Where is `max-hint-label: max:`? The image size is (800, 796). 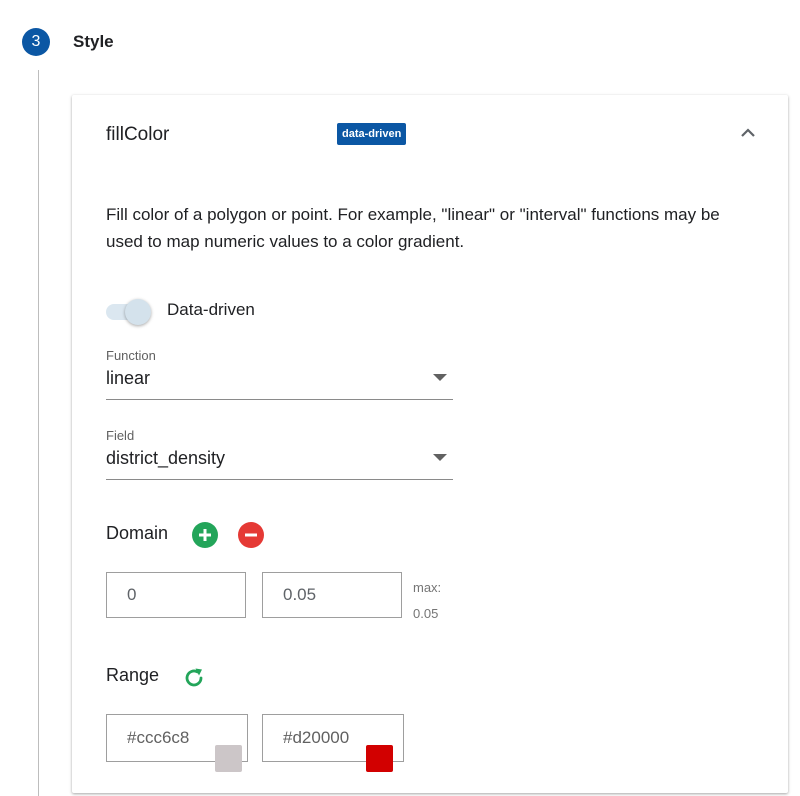
max-hint-label: max: is located at coordinates (427, 587).